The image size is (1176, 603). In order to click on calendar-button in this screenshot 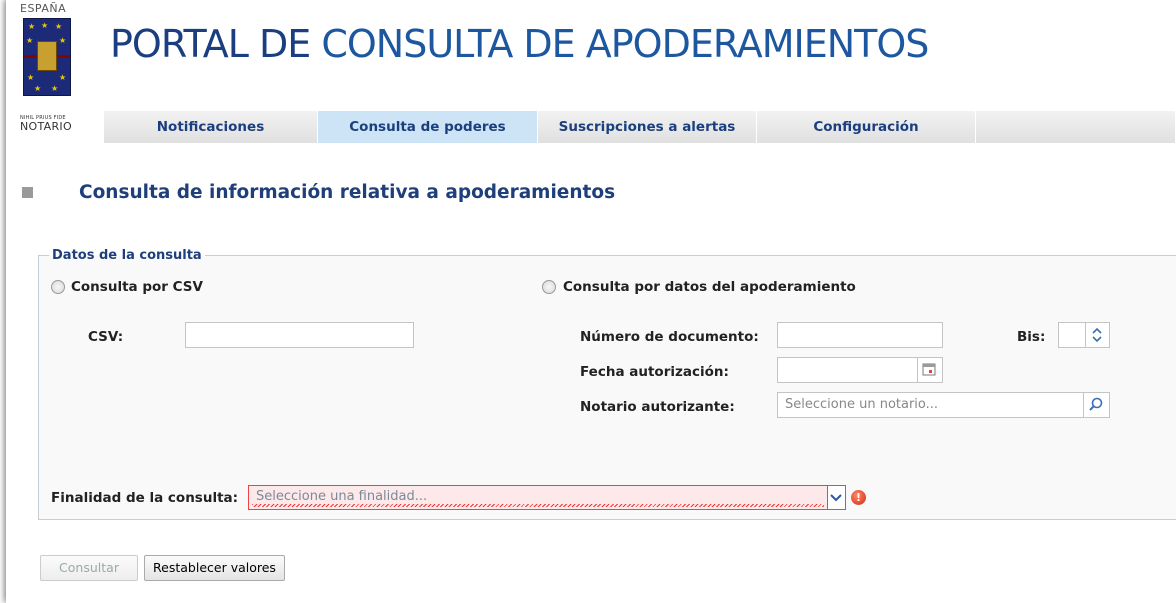, I will do `click(930, 370)`.